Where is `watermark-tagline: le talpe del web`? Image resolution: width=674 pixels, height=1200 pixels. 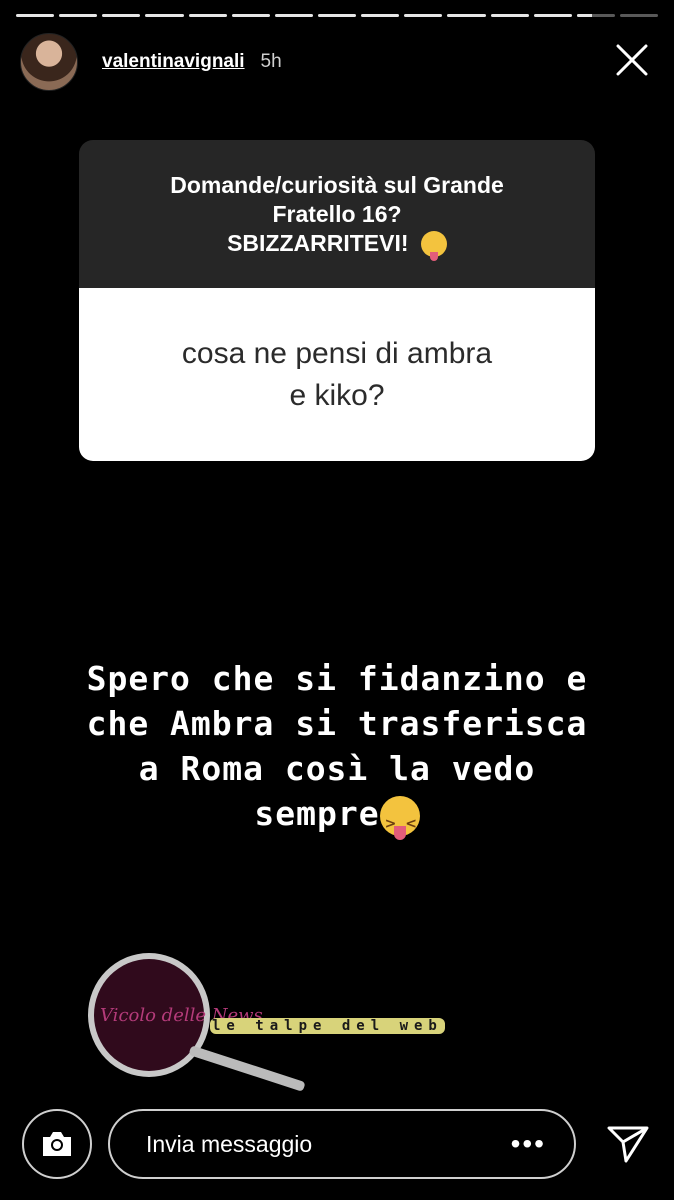
watermark-tagline: le talpe del web is located at coordinates (327, 1026).